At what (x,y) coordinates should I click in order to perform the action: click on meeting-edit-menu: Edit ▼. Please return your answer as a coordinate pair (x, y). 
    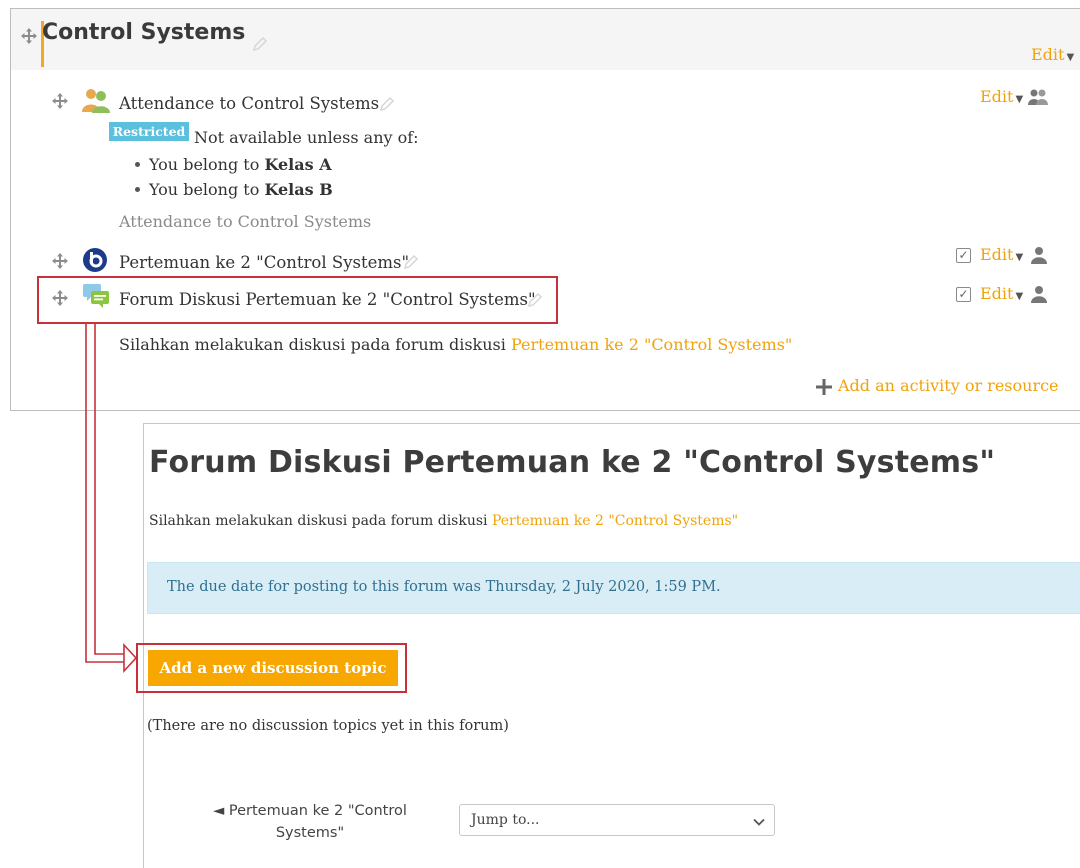
    Looking at the image, I should click on (1001, 254).